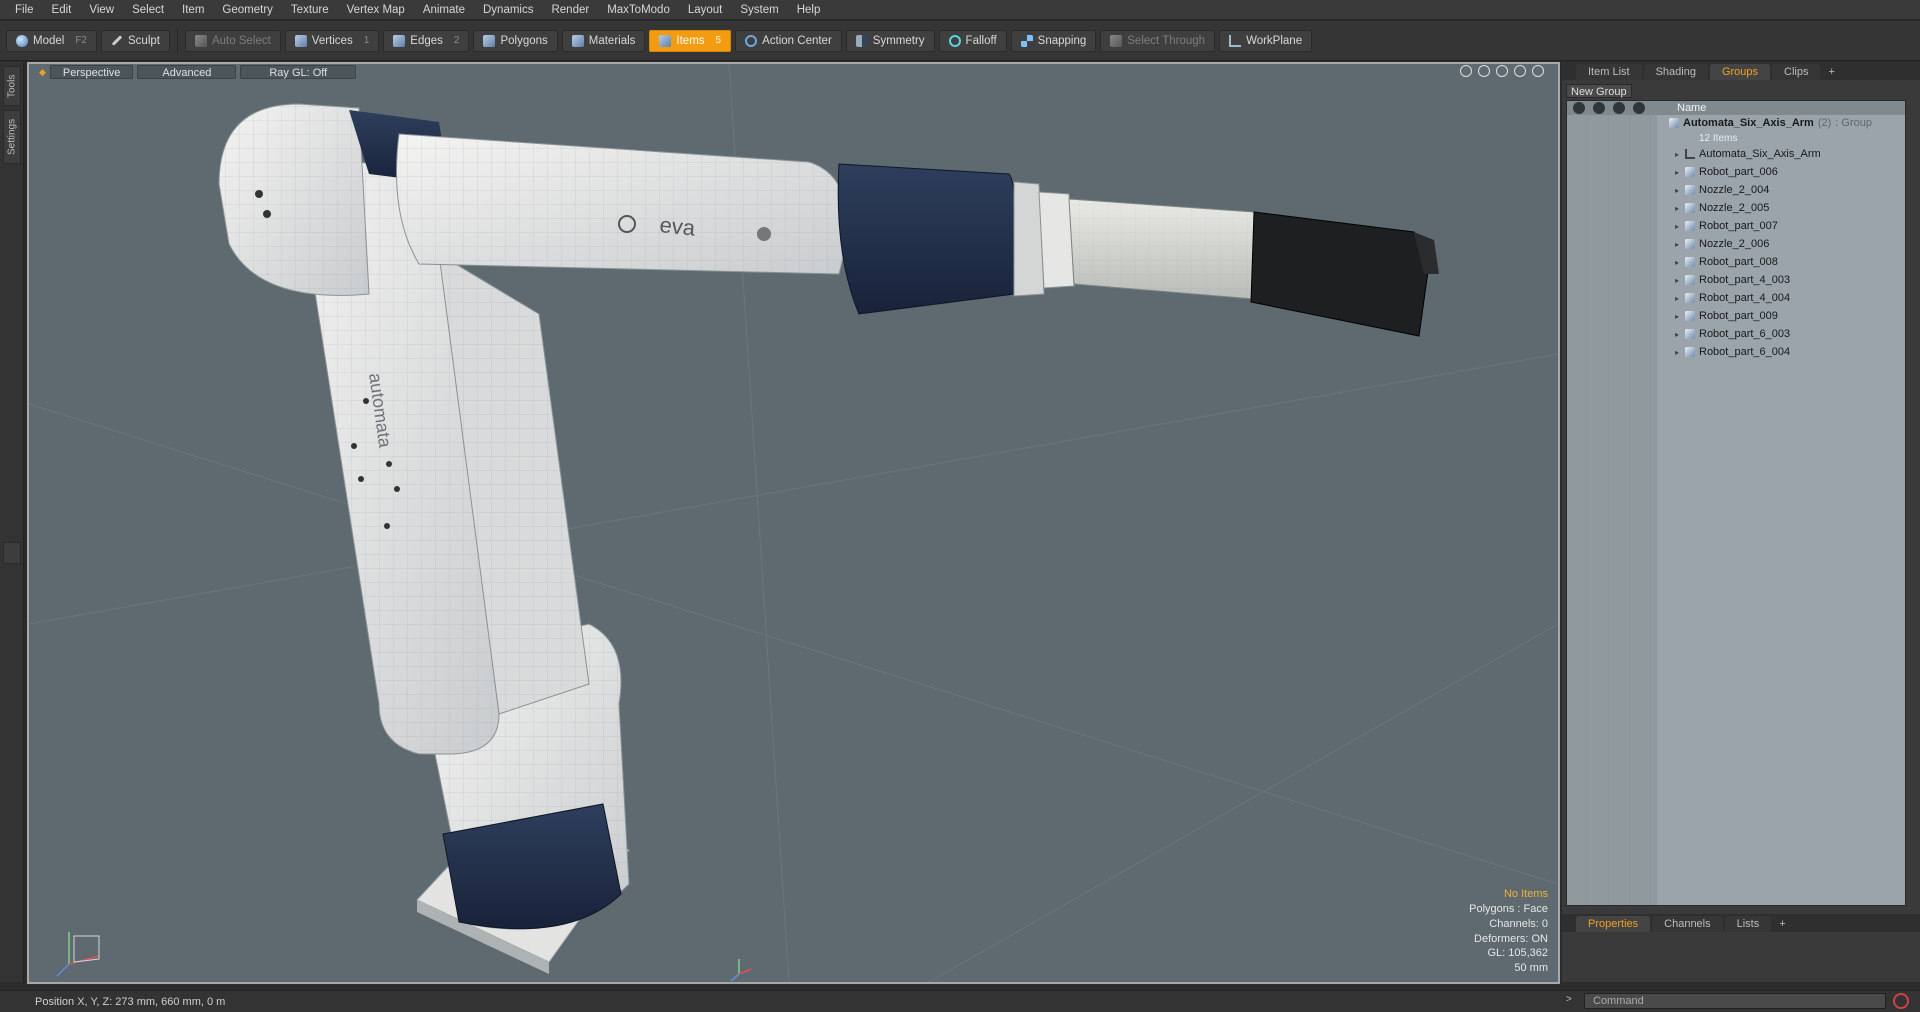 The height and width of the screenshot is (1012, 1920). I want to click on menu-item: Item, so click(193, 10).